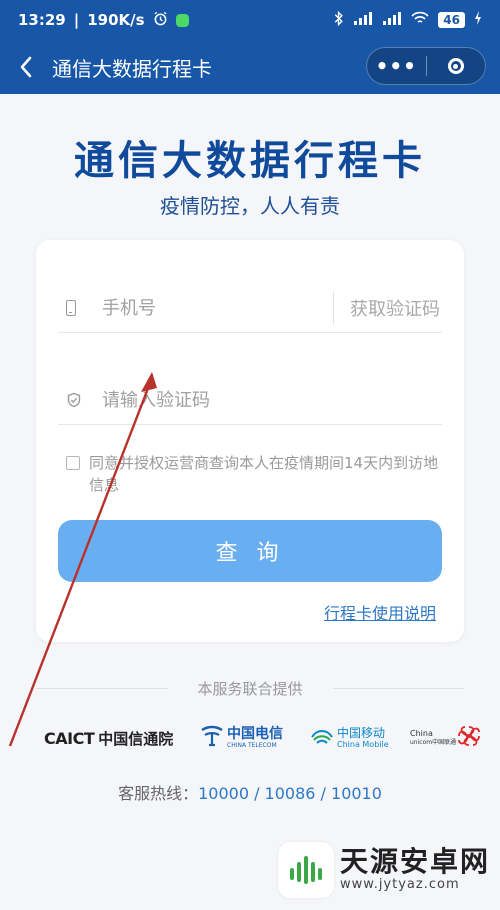 Image resolution: width=500 pixels, height=910 pixels. I want to click on hotline-numbers: 10000 / 10086 / 10010, so click(290, 793).